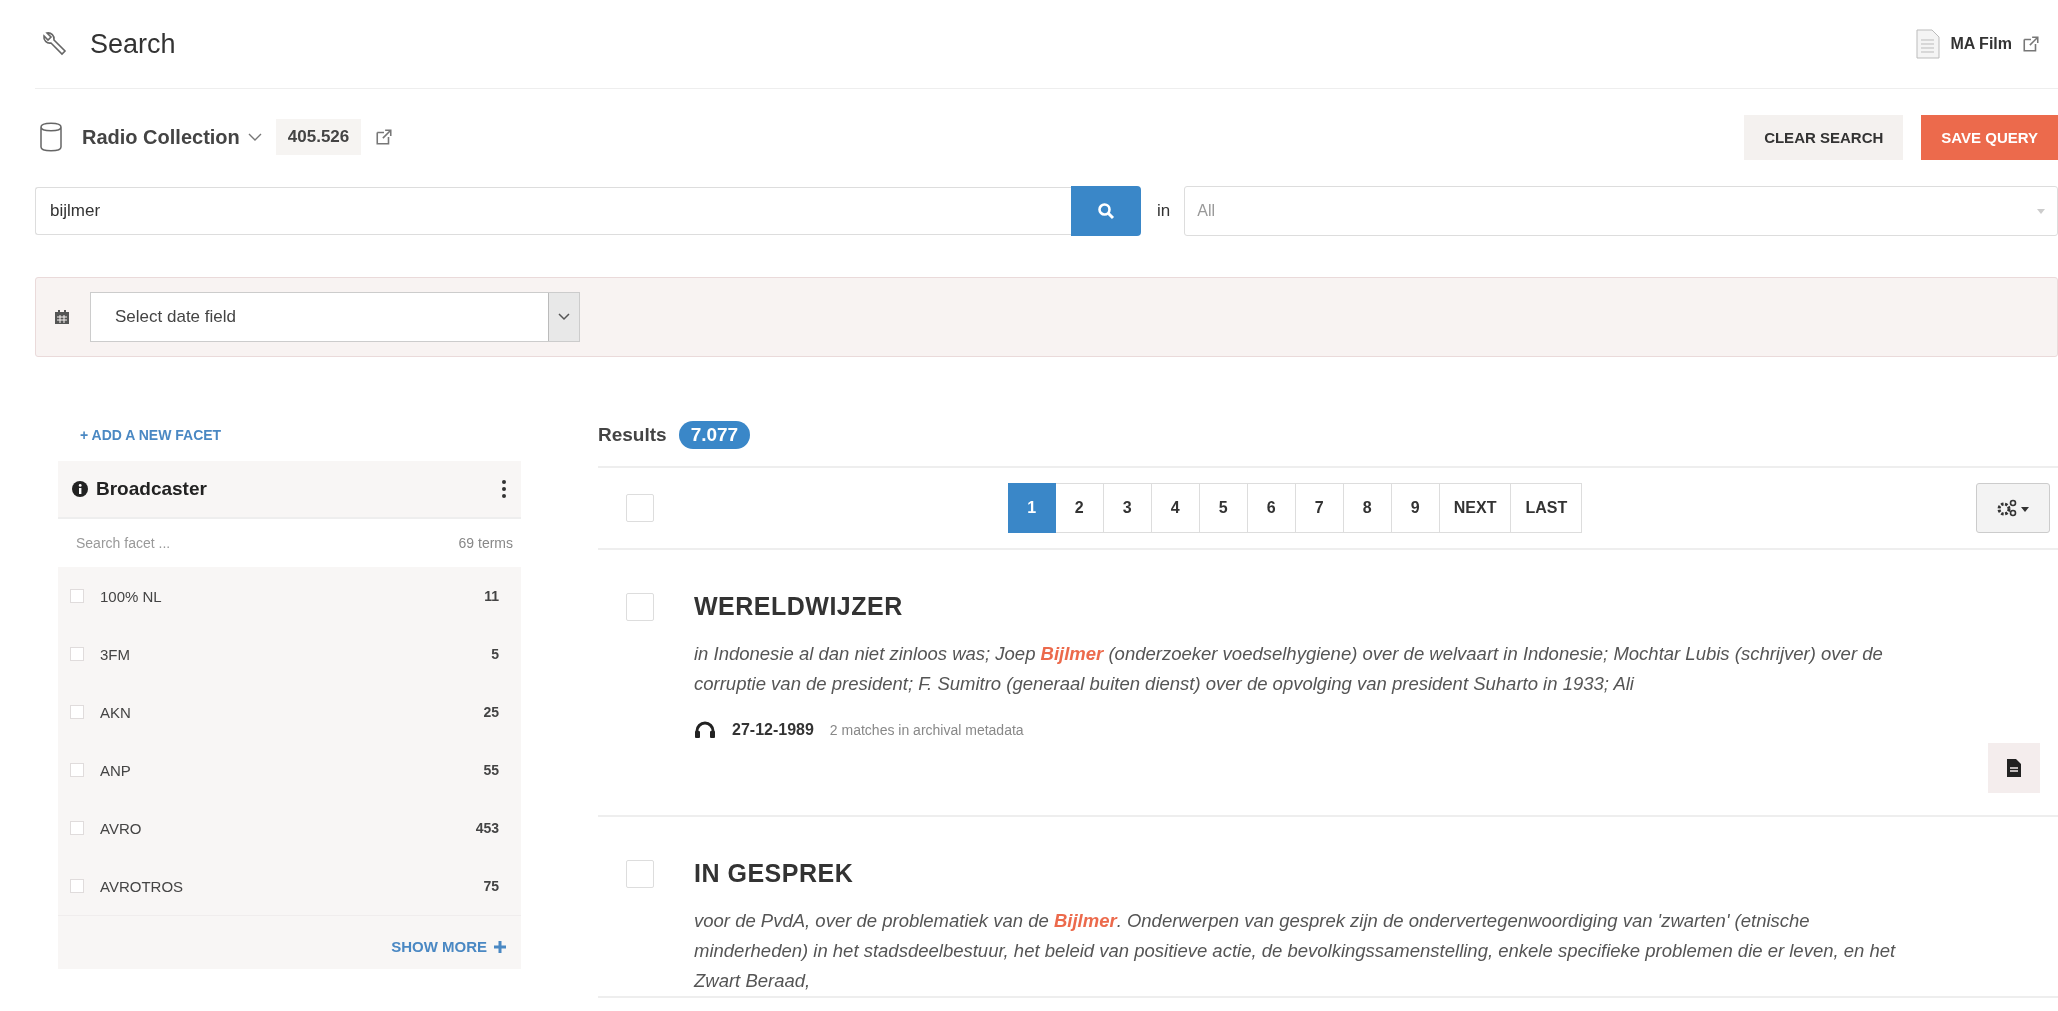 This screenshot has height=1011, width=2058. I want to click on facet-title: Broadcaster, so click(151, 489).